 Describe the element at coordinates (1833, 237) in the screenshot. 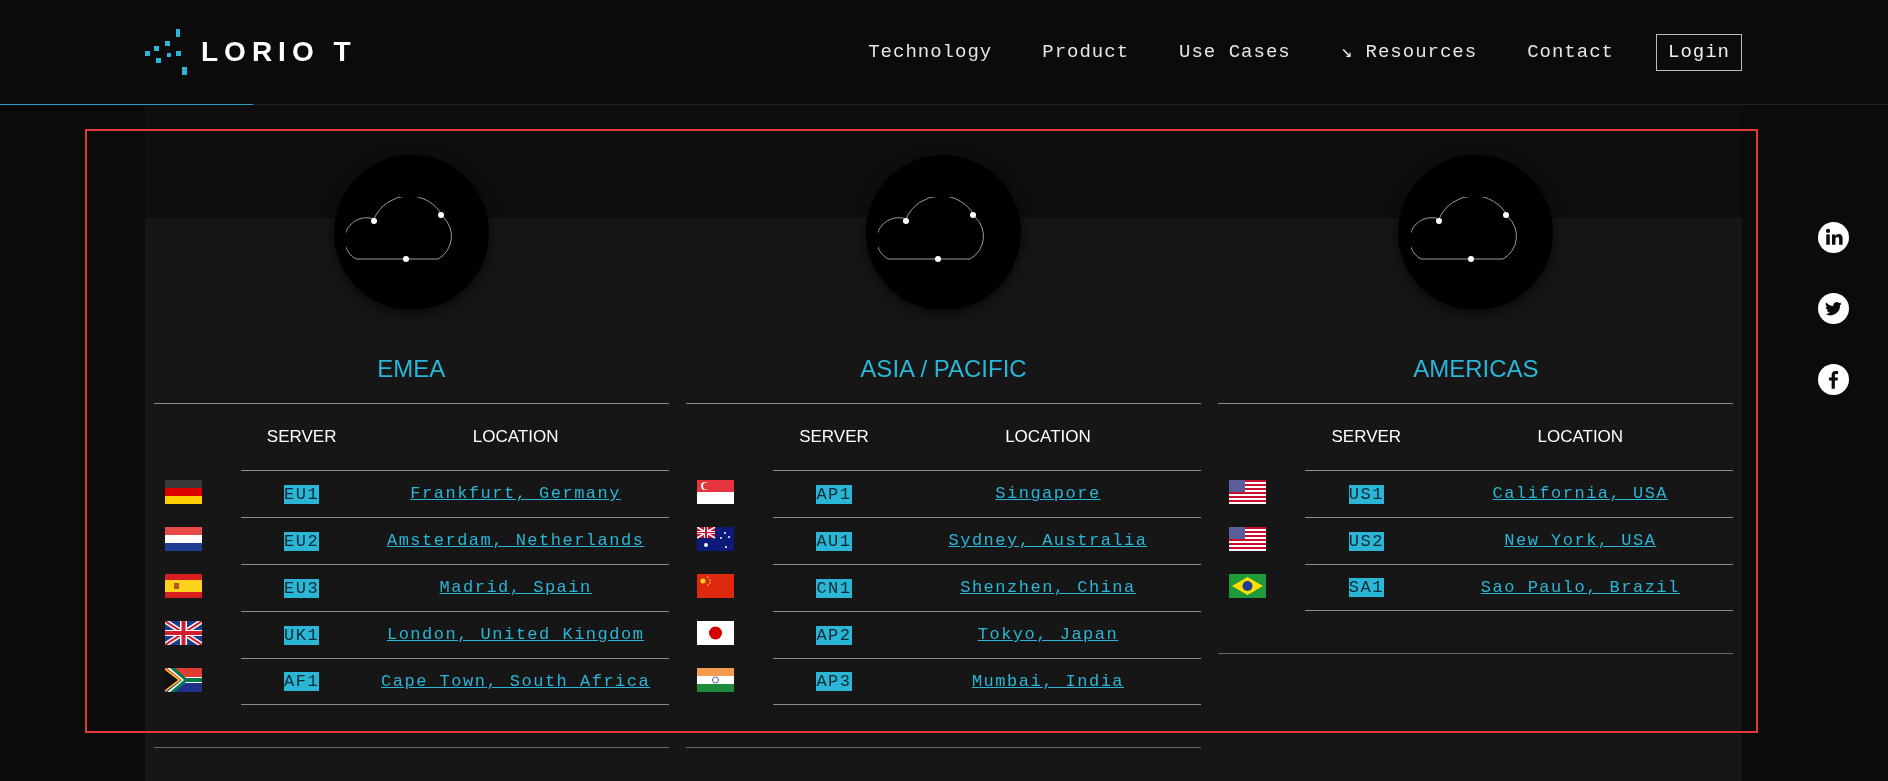

I see `linkedin-icon` at that location.